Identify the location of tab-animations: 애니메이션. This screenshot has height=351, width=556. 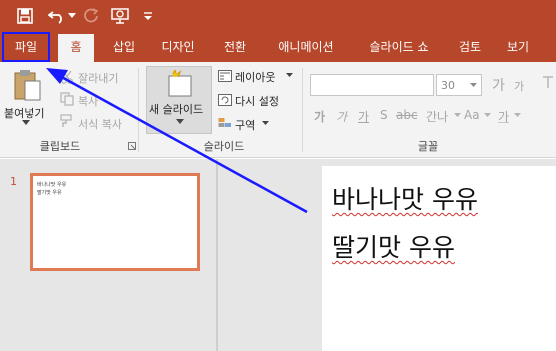
(306, 47).